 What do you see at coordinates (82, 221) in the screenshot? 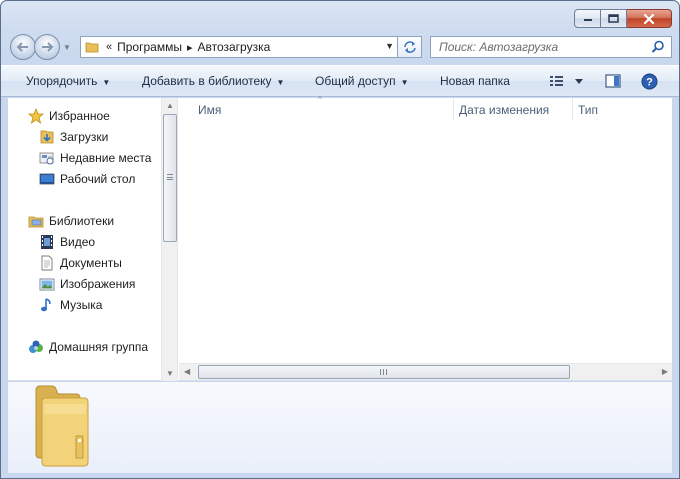
I see `nav-libraries-label: Библиотеки` at bounding box center [82, 221].